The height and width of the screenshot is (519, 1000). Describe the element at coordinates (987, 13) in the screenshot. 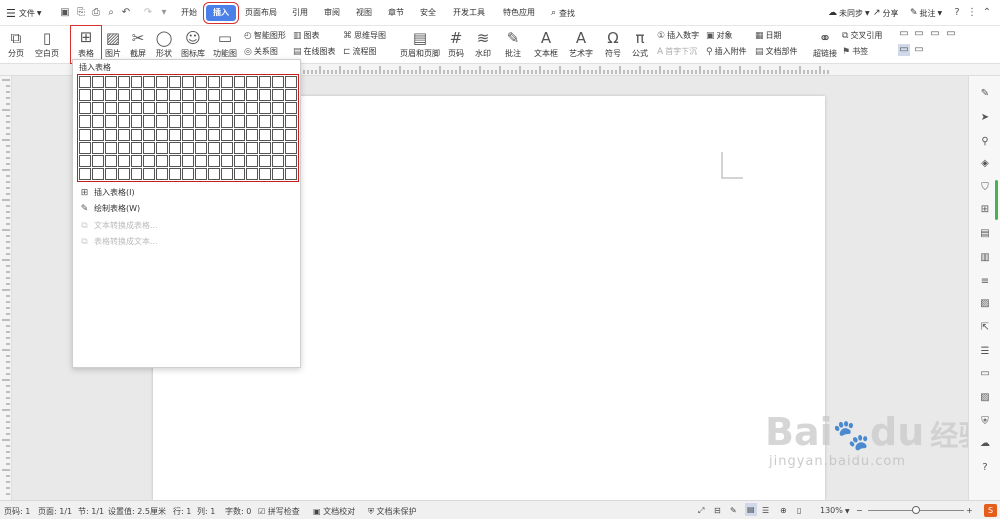

I see `collapse-ribbon-icon: ⌃` at that location.